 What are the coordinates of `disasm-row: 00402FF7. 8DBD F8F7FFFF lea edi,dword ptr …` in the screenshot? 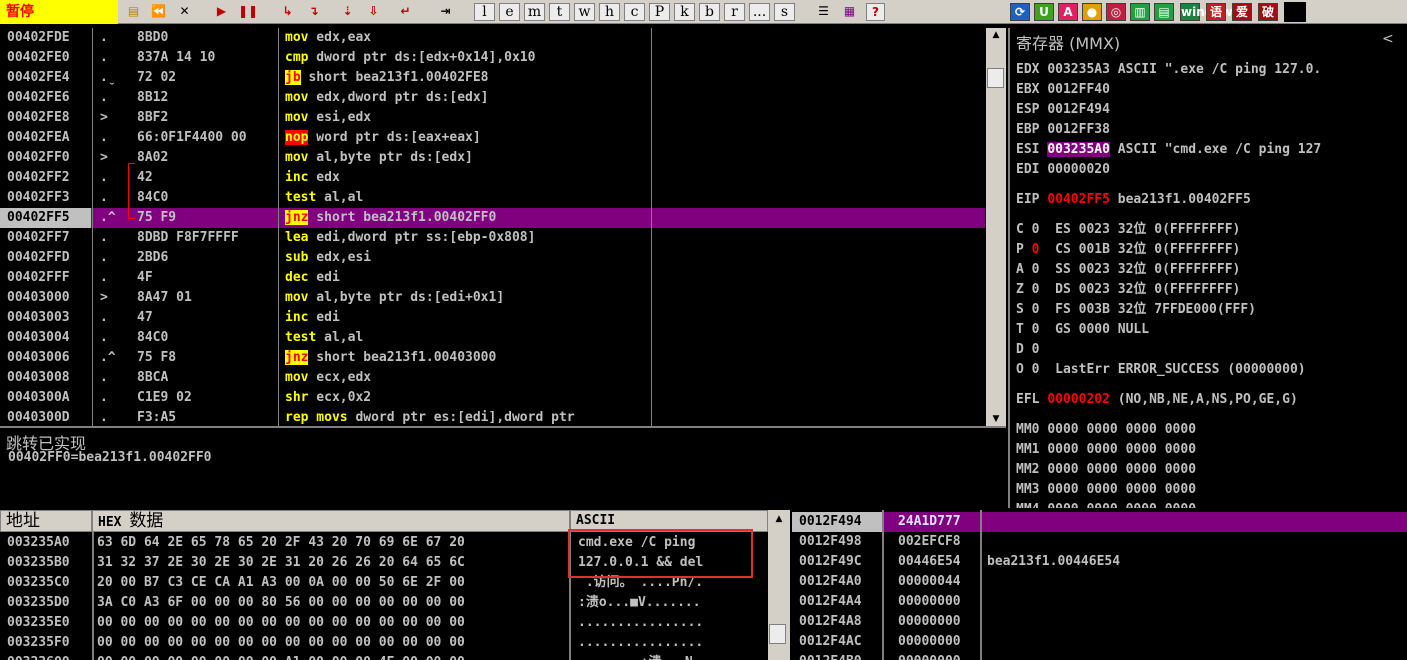 It's located at (492, 238).